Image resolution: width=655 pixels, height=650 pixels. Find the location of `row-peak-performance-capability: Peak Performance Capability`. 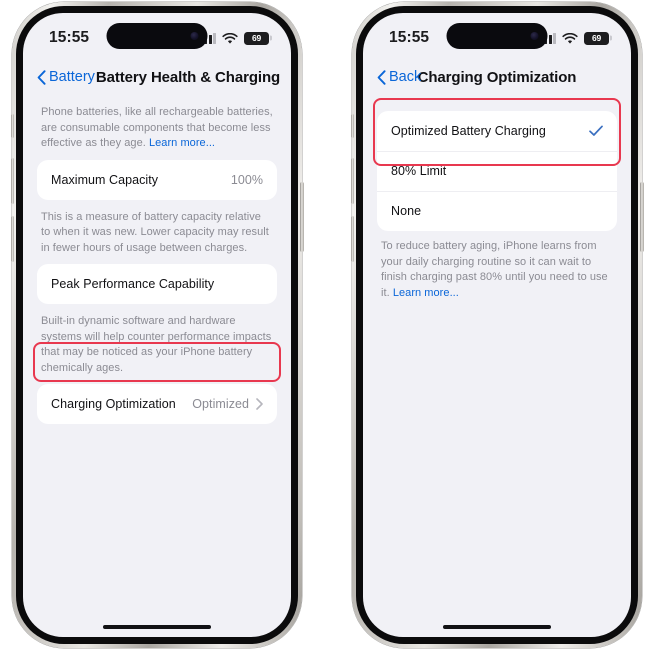

row-peak-performance-capability: Peak Performance Capability is located at coordinates (157, 284).